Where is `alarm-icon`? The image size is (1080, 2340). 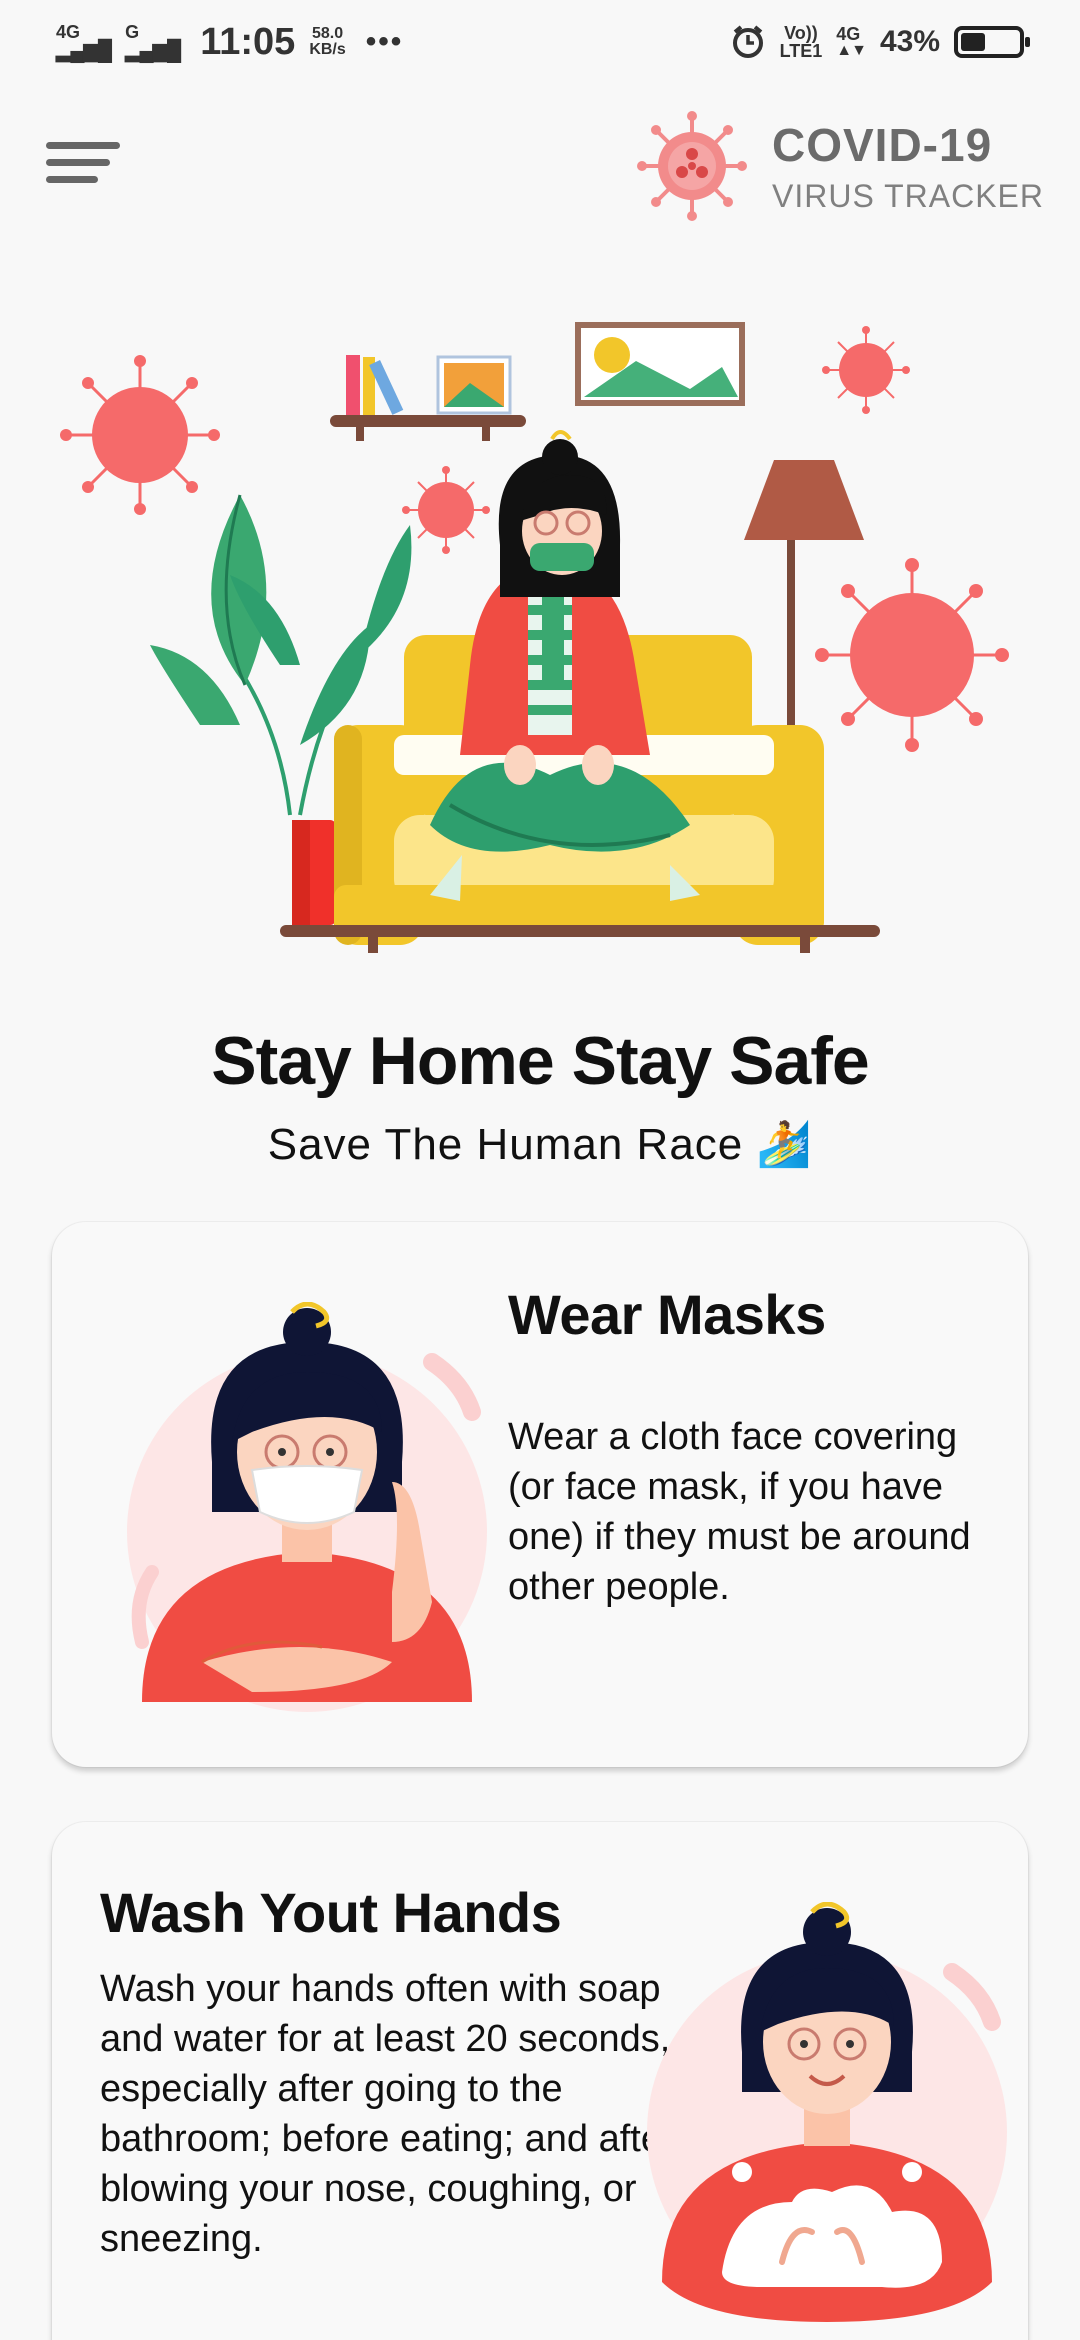
alarm-icon is located at coordinates (747, 41).